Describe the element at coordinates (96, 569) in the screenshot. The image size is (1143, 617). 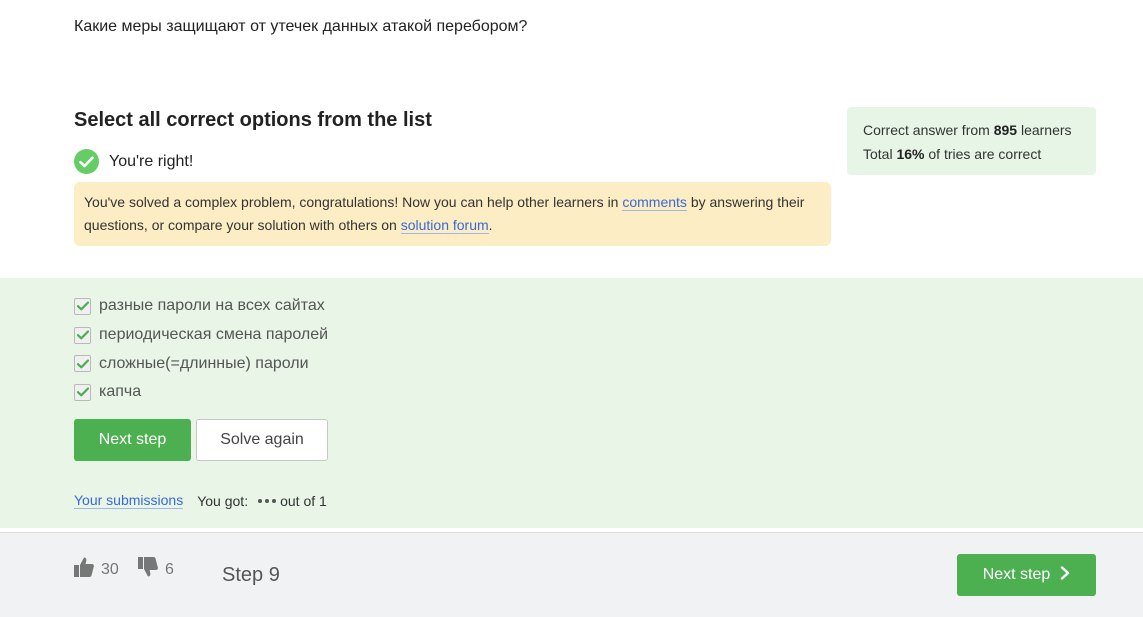
I see `like-button: 30` at that location.